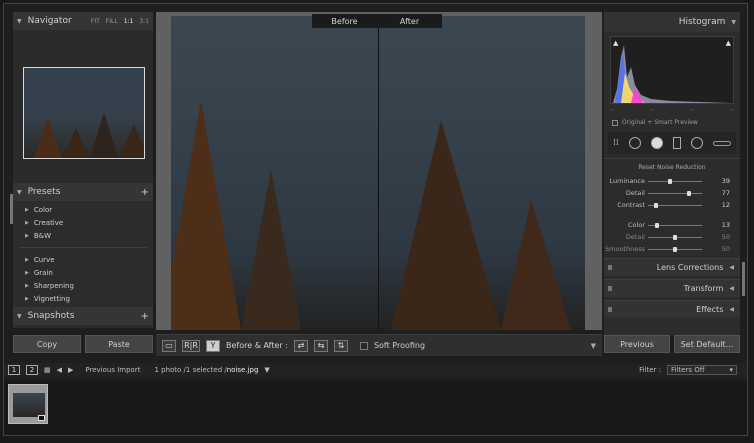 The image size is (754, 443). I want to click on navigator-zoom-options: FIT FILL 1:1 3:1, so click(120, 21).